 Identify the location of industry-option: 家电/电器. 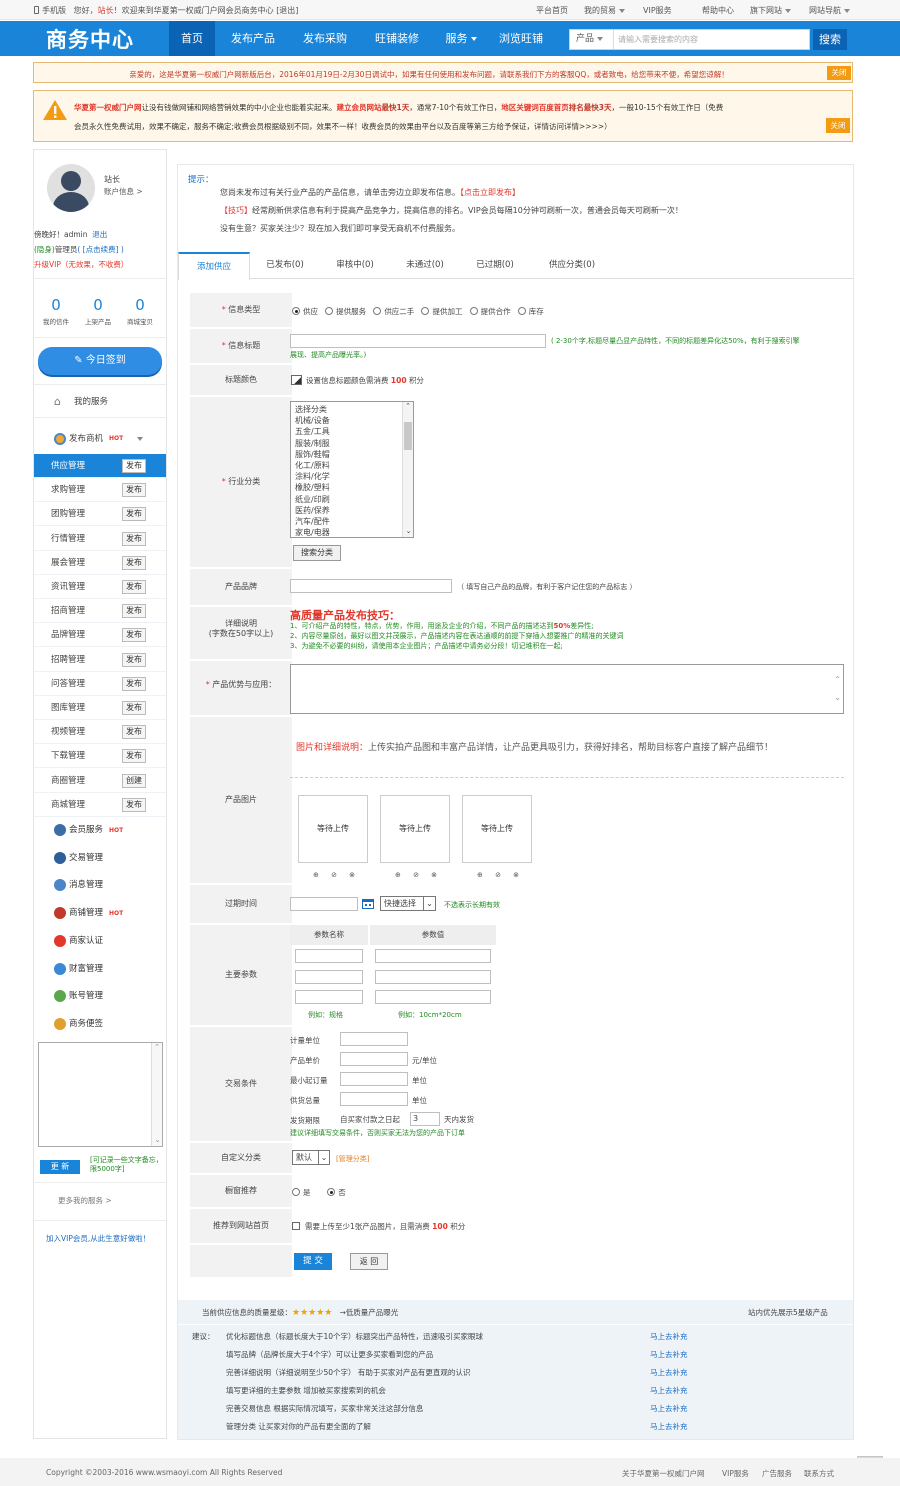
(354, 532).